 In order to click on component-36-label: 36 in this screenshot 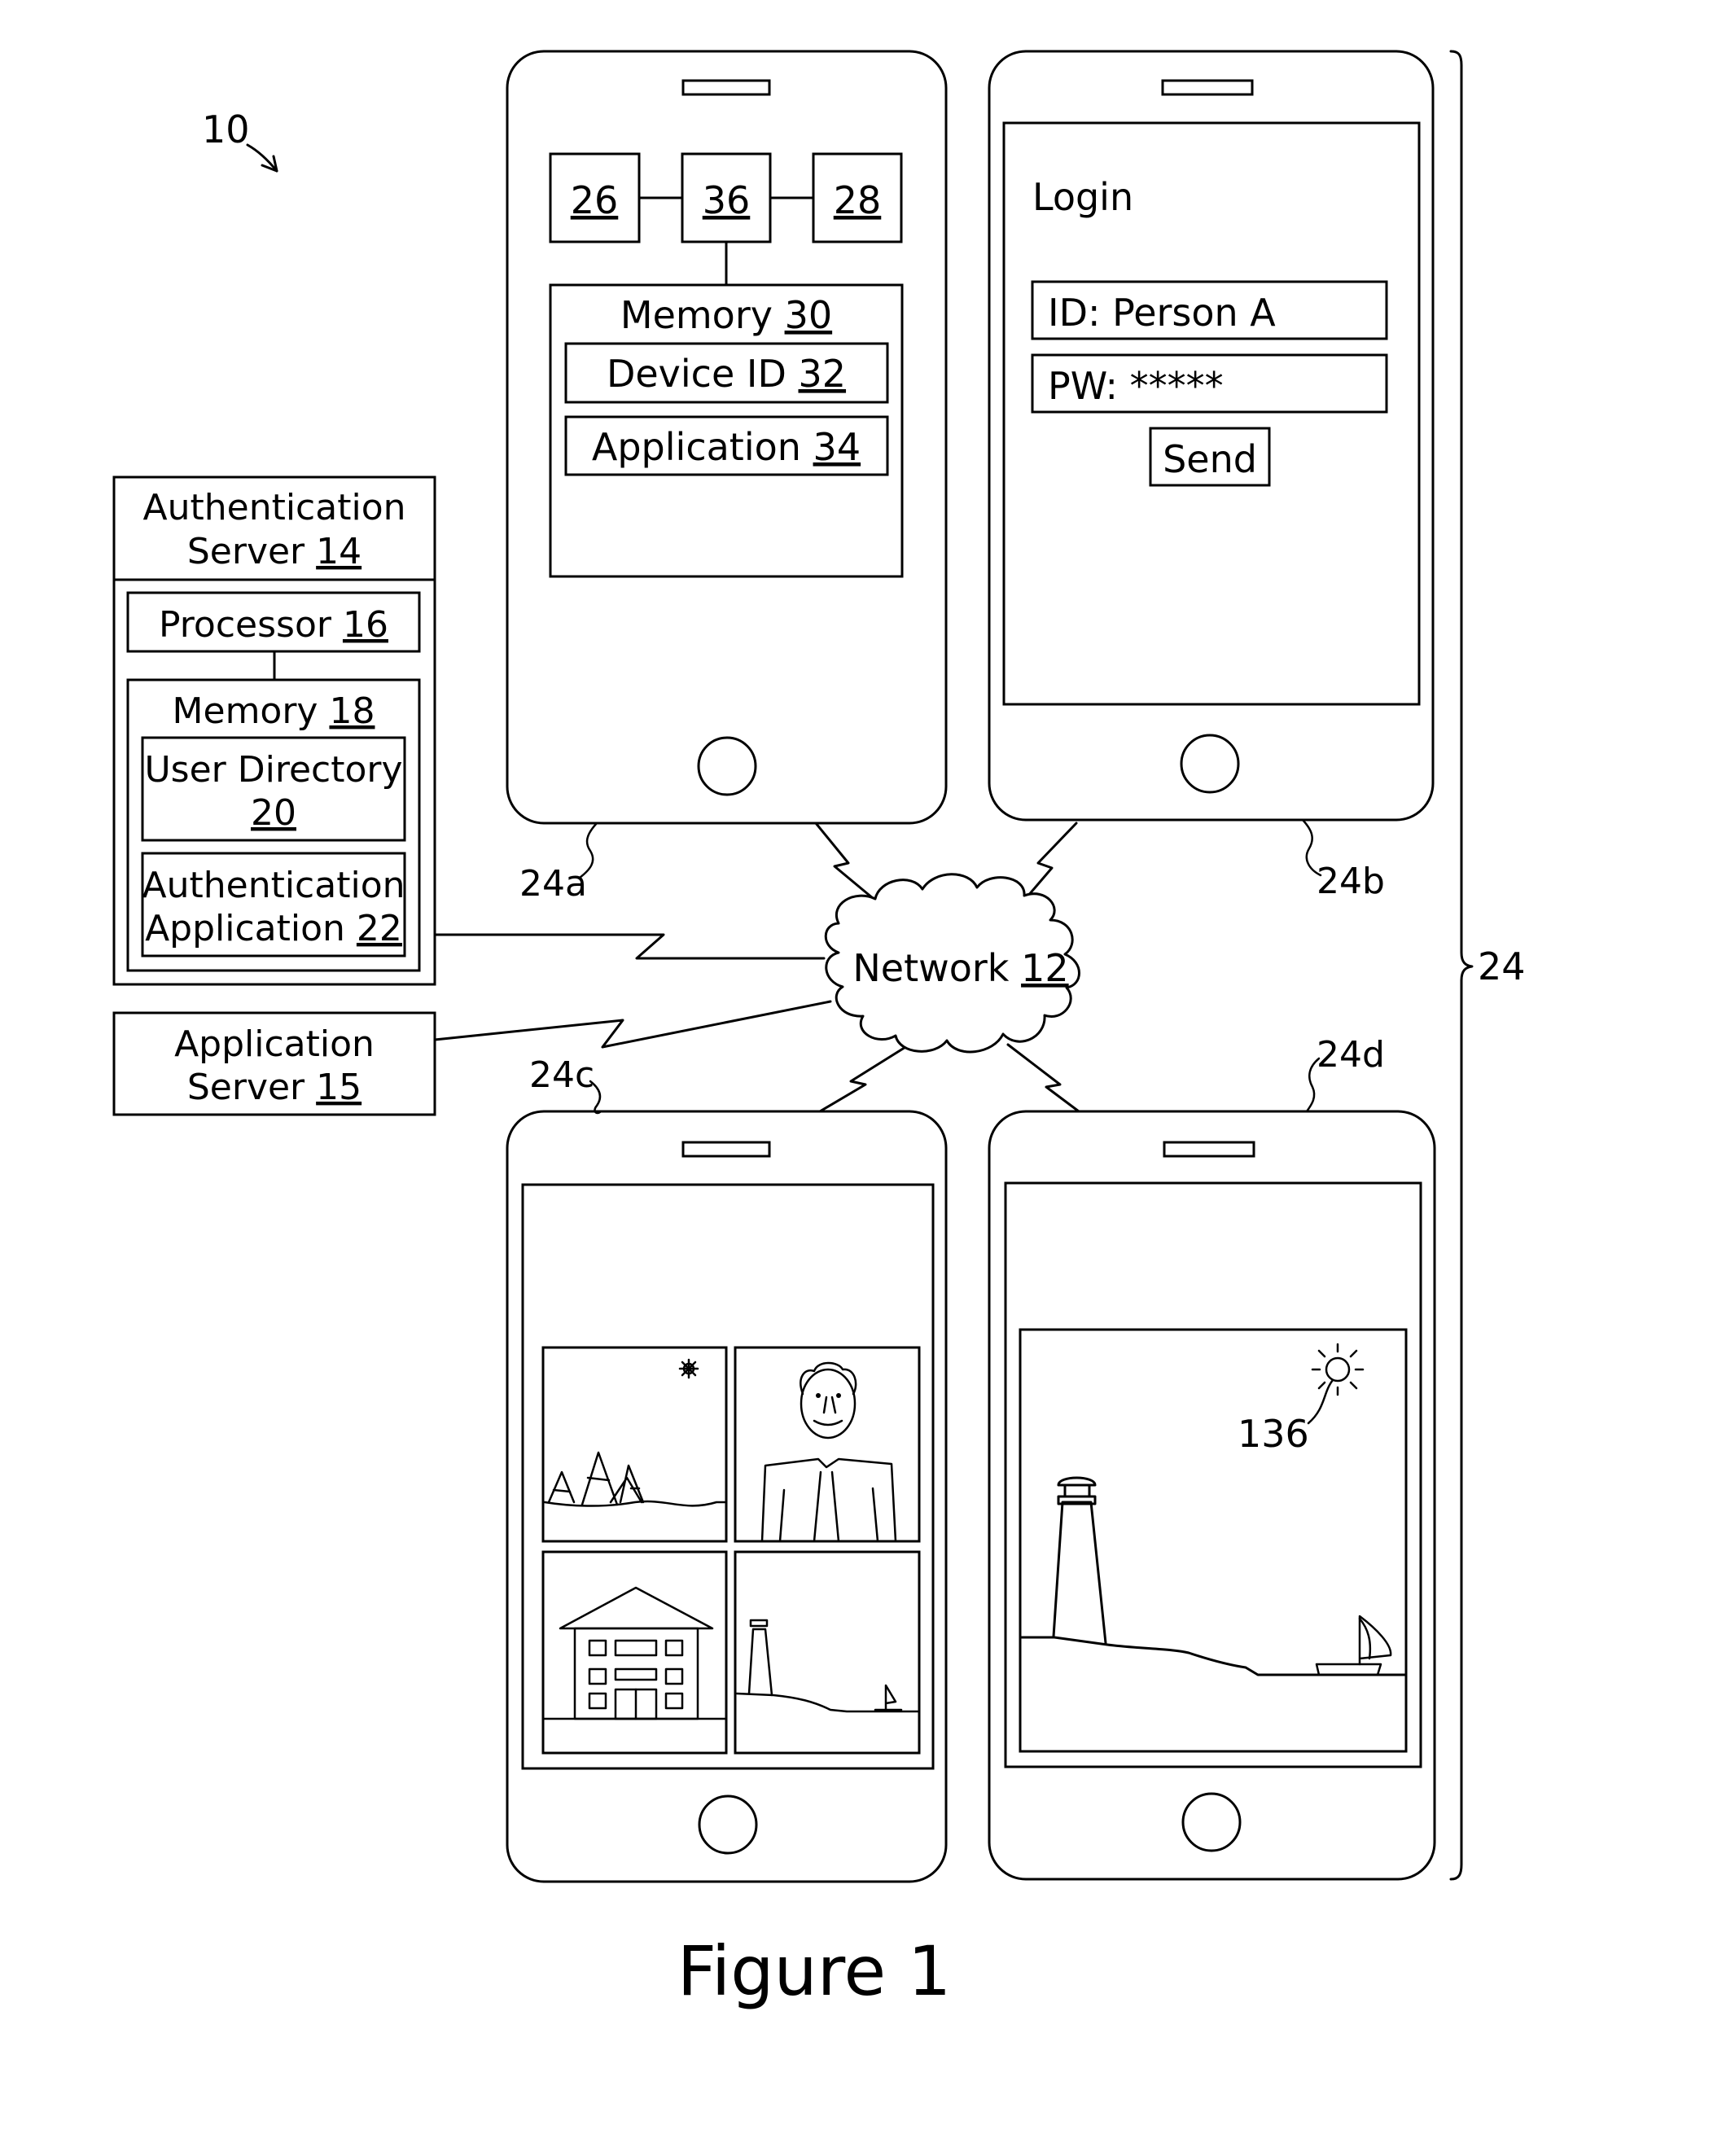, I will do `click(727, 200)`.